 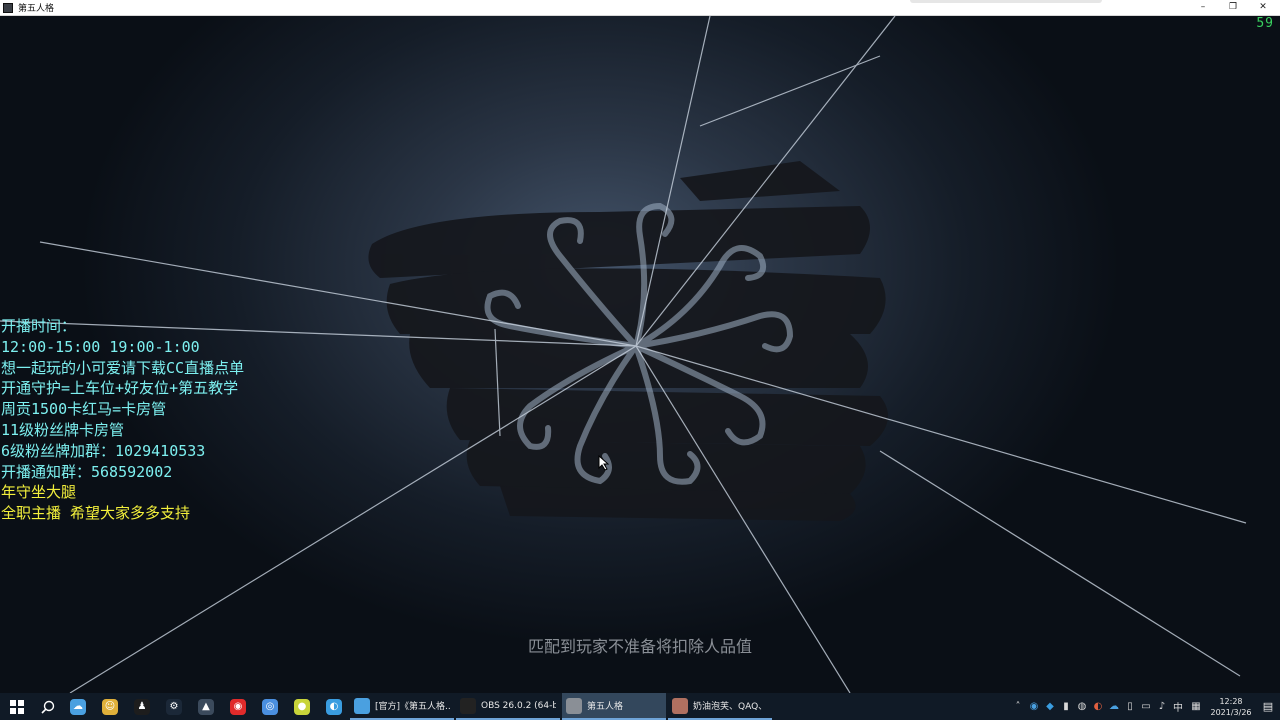 What do you see at coordinates (640, 8) in the screenshot?
I see `window-titlebar: 第五人格 – ❐ ✕` at bounding box center [640, 8].